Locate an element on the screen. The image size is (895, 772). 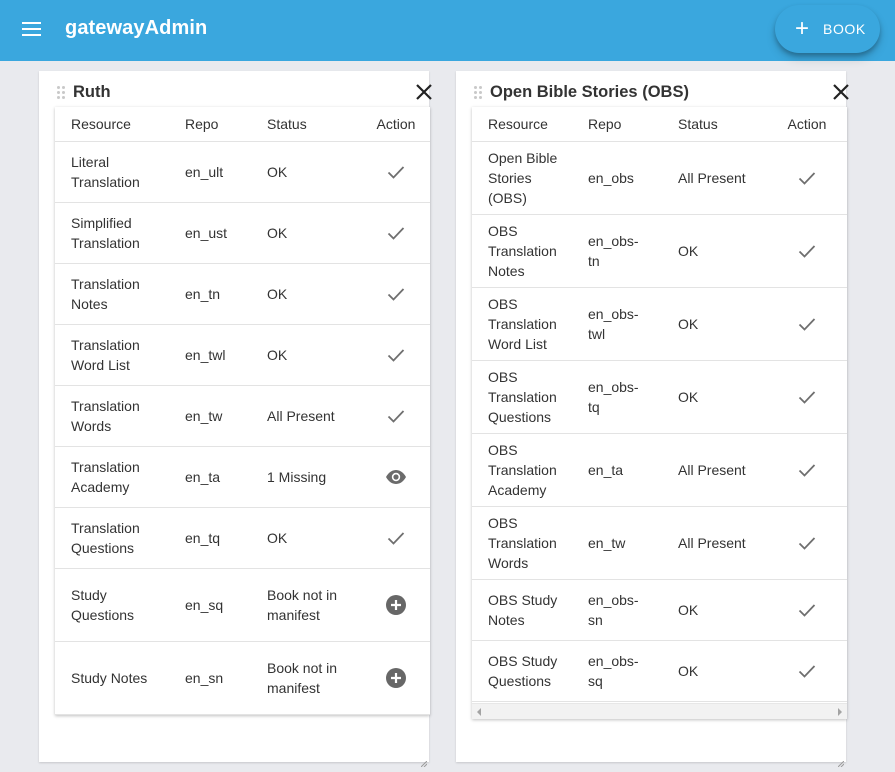
repo-cell: en_obs-sq is located at coordinates (633, 671).